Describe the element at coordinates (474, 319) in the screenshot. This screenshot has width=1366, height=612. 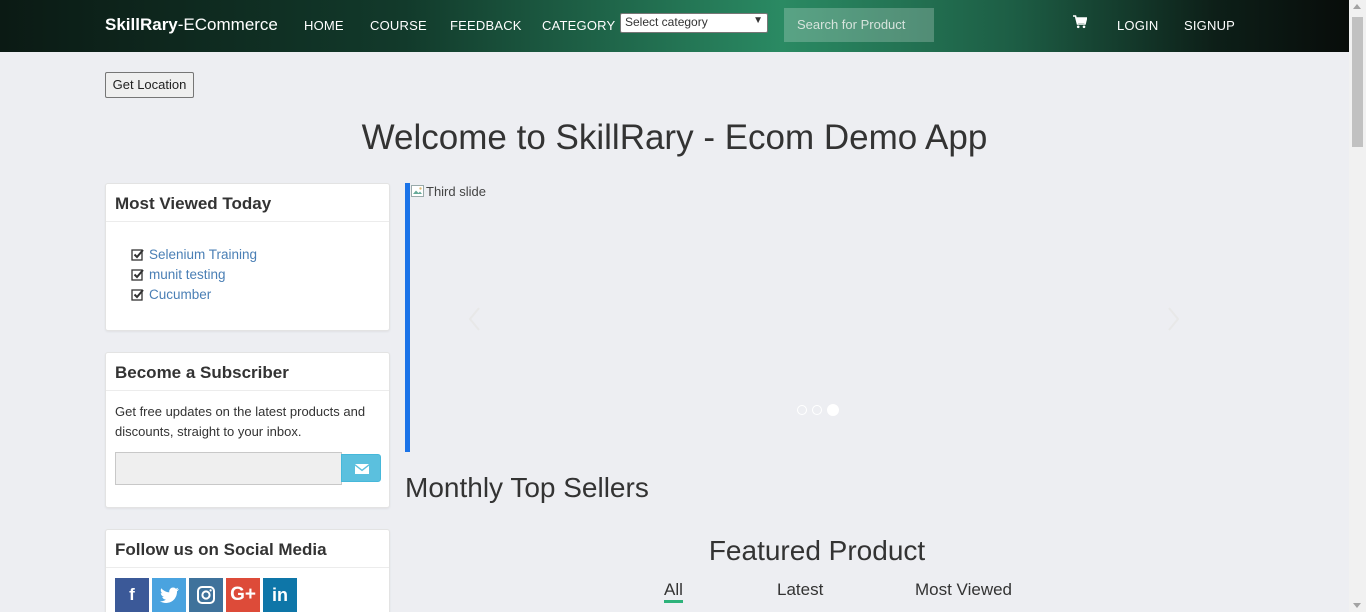
I see `chevron-left-icon` at that location.